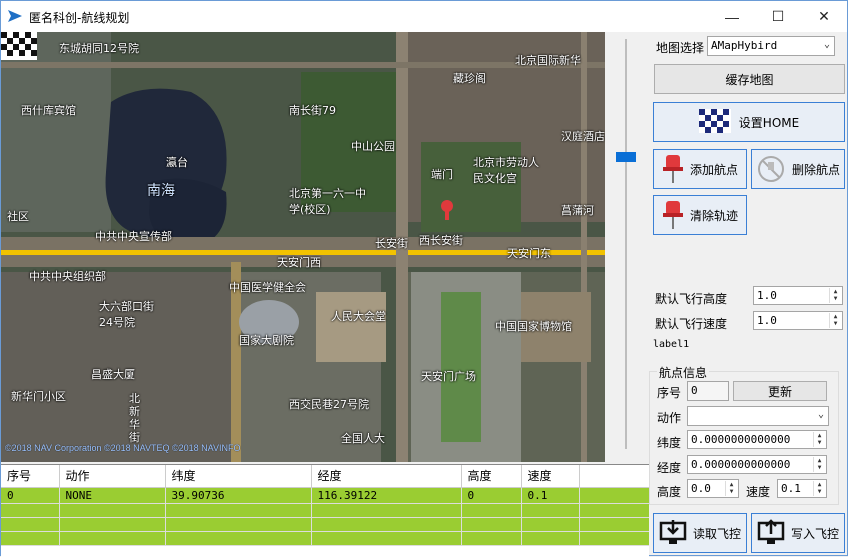  I want to click on map-label: 南长街79, so click(312, 110).